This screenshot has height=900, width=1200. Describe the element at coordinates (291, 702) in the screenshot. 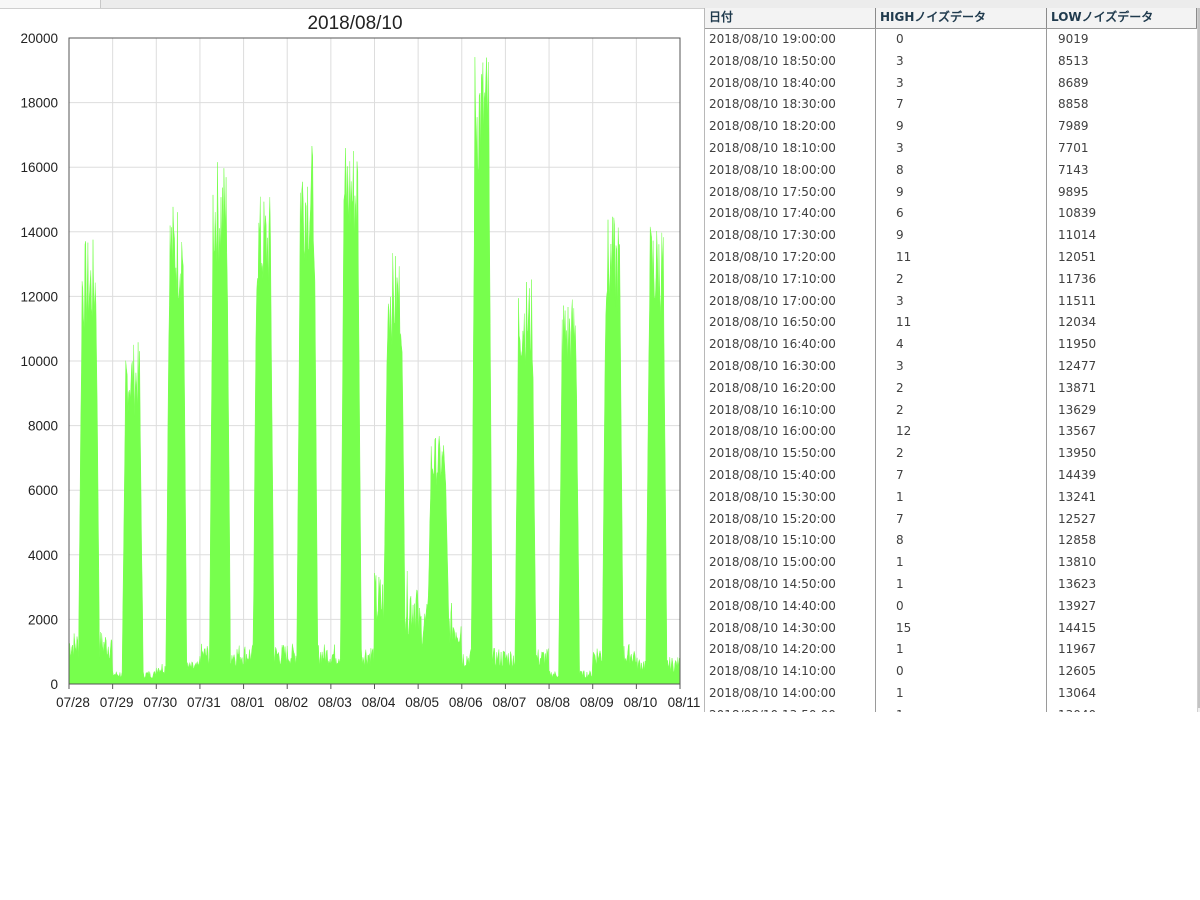

I see `x-tick-label: 08/02` at that location.